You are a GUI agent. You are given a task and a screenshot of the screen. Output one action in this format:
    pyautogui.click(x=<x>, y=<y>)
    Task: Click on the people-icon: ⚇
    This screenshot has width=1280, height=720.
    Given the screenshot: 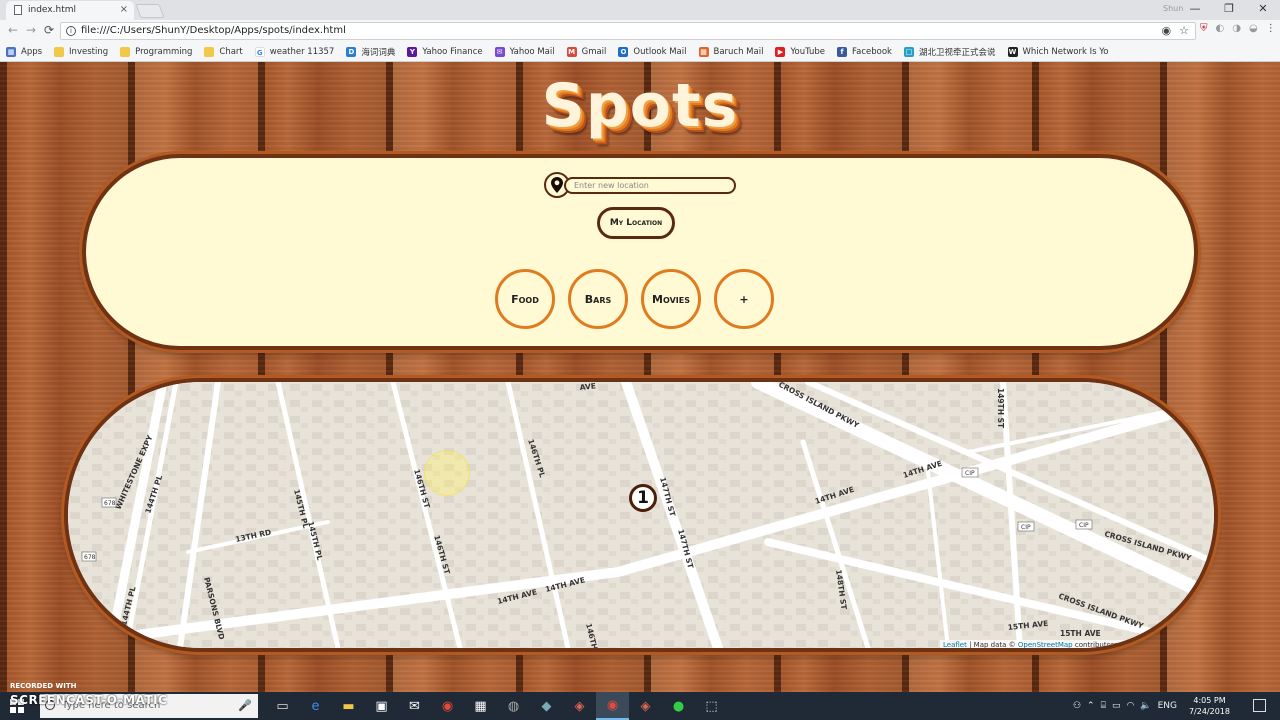 What is the action you would take?
    pyautogui.click(x=1077, y=706)
    